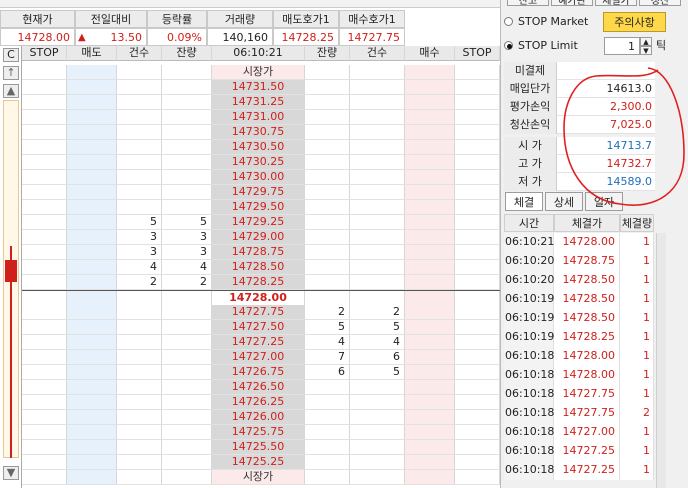 This screenshot has height=488, width=688. I want to click on bid-price-cell: 14725.25, so click(258, 462).